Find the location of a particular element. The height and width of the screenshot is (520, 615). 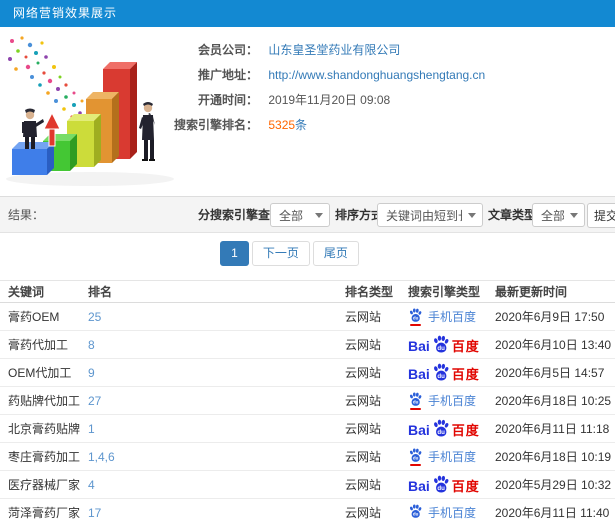

sort-filter-select: 关键词由短到长排序 is located at coordinates (430, 215).